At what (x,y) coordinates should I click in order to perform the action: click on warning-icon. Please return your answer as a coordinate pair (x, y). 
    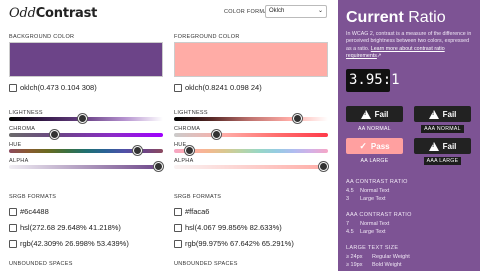
    Looking at the image, I should click on (365, 114).